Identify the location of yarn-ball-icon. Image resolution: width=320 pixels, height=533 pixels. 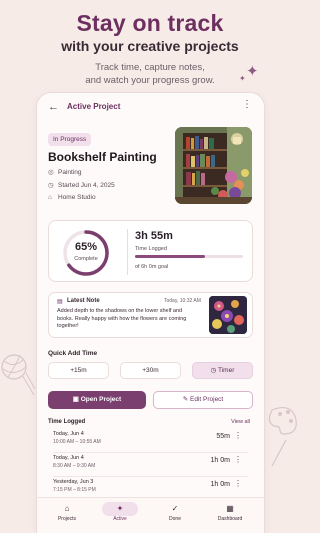
(18, 375).